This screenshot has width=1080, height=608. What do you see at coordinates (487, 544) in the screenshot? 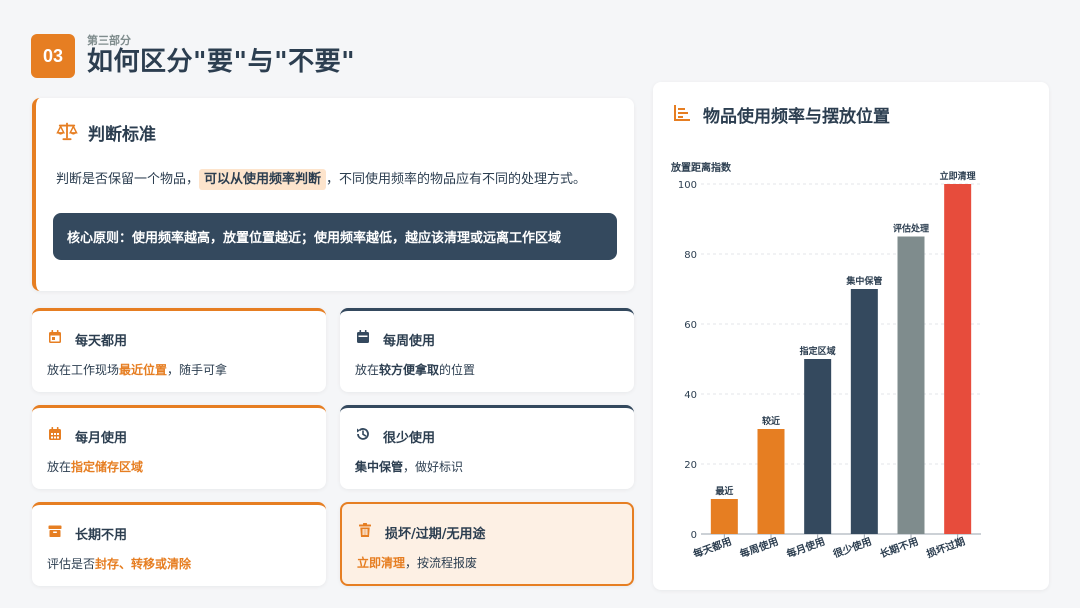
I see `freq-card-broken: 损坏/过期/无用途 立即清理，按流程报废` at bounding box center [487, 544].